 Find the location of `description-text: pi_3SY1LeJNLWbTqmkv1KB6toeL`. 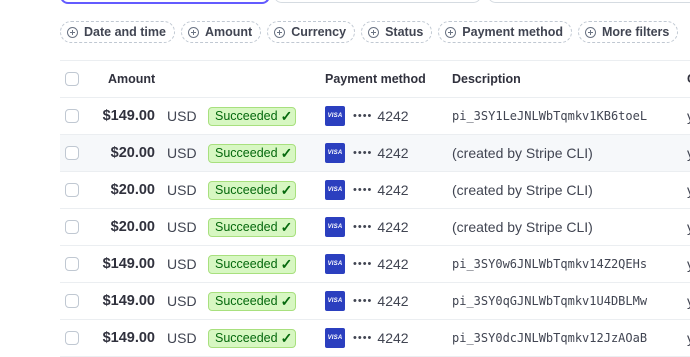

description-text: pi_3SY1LeJNLWbTqmkv1KB6toeL is located at coordinates (550, 116).